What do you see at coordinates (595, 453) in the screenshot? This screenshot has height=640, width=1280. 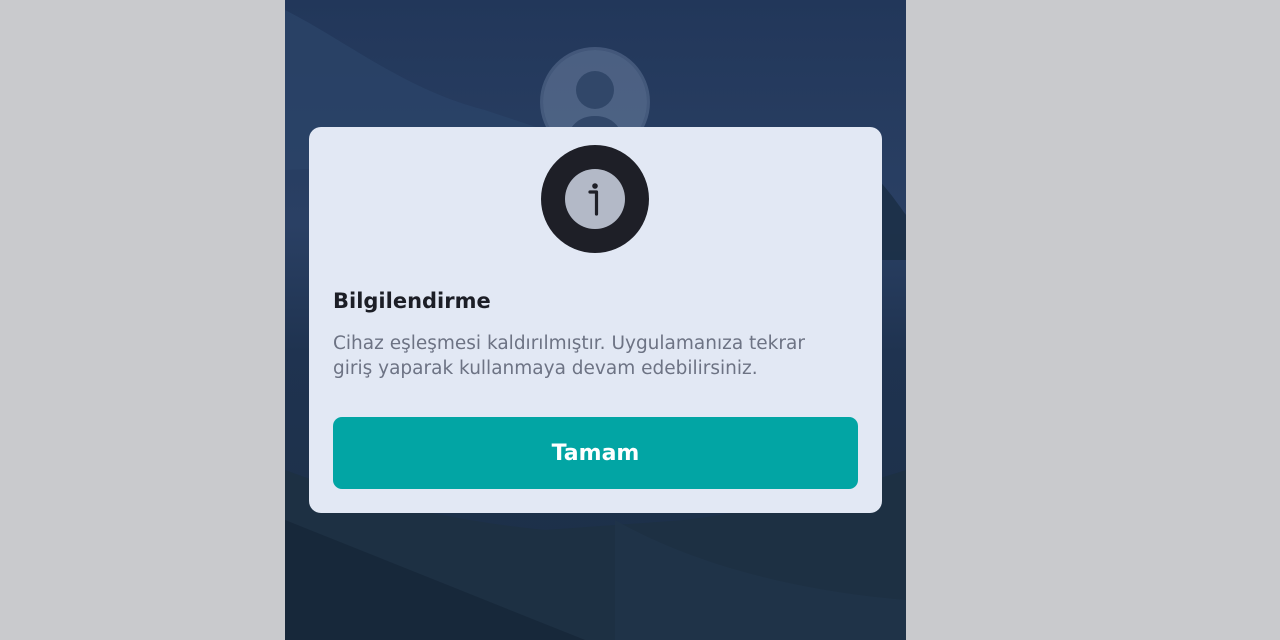 I see `ok-button: Tamam` at bounding box center [595, 453].